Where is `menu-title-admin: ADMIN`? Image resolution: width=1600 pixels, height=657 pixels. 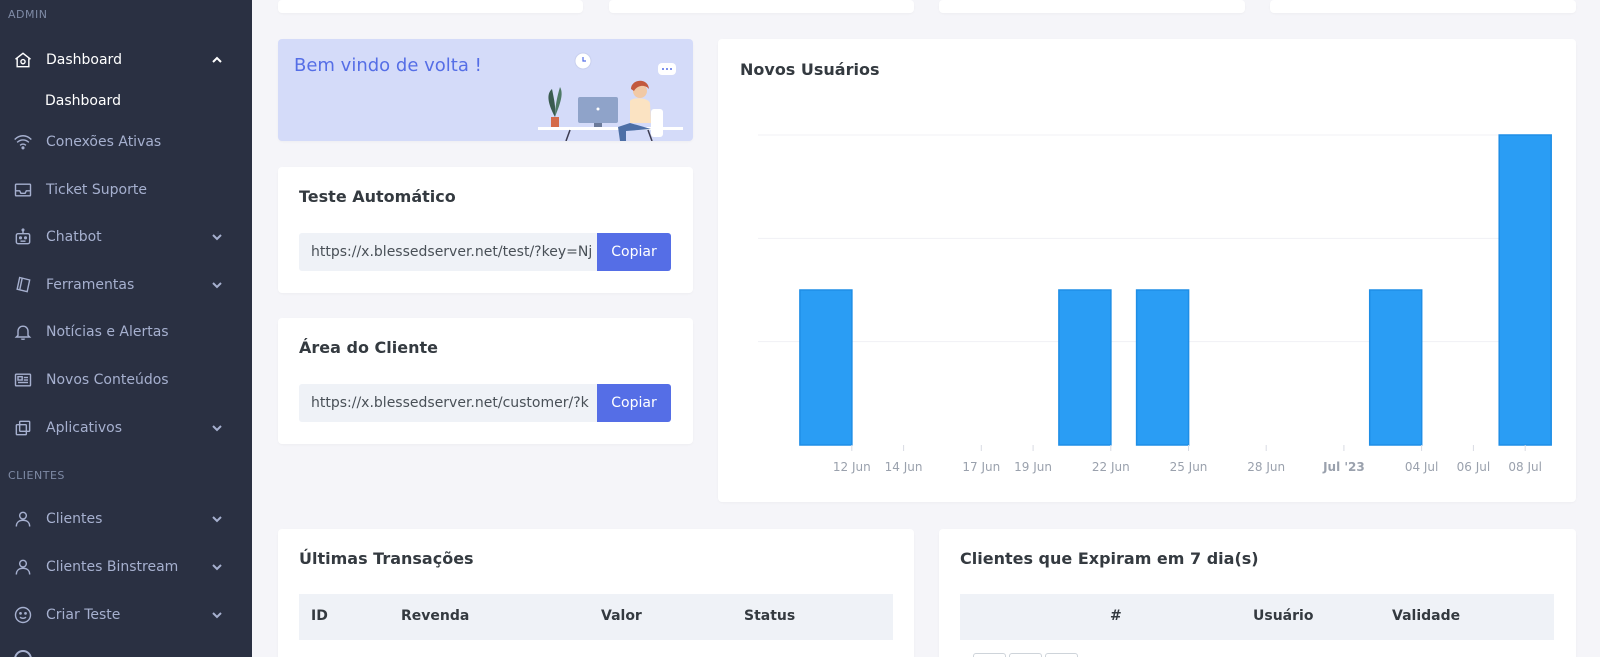
menu-title-admin: ADMIN is located at coordinates (28, 14).